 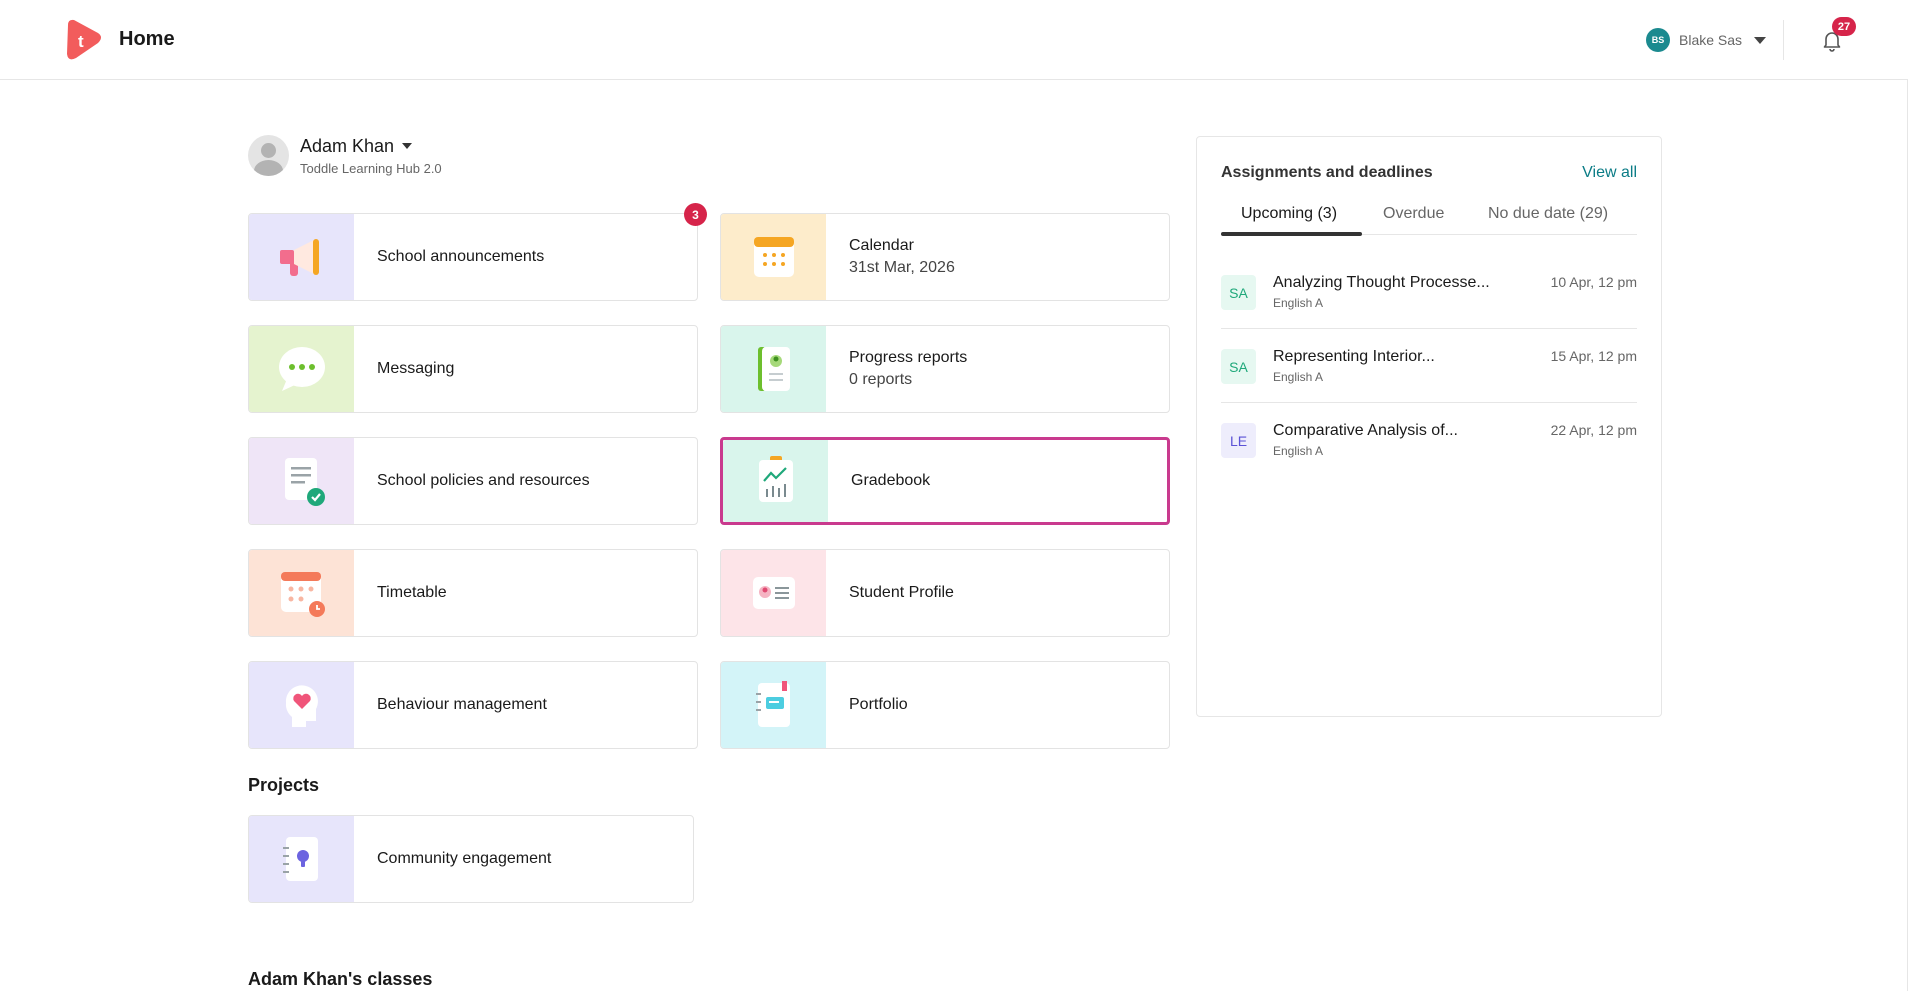 I want to click on assignments-title: Assignments and deadlines, so click(x=1327, y=172).